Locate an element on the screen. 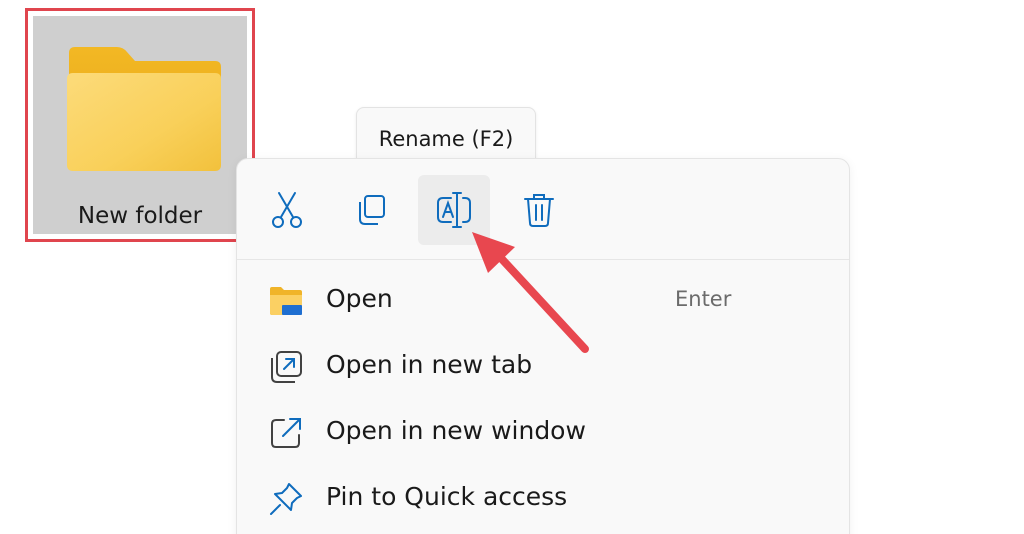 This screenshot has height=534, width=1024. menu-item-shortcut: Enter is located at coordinates (703, 299).